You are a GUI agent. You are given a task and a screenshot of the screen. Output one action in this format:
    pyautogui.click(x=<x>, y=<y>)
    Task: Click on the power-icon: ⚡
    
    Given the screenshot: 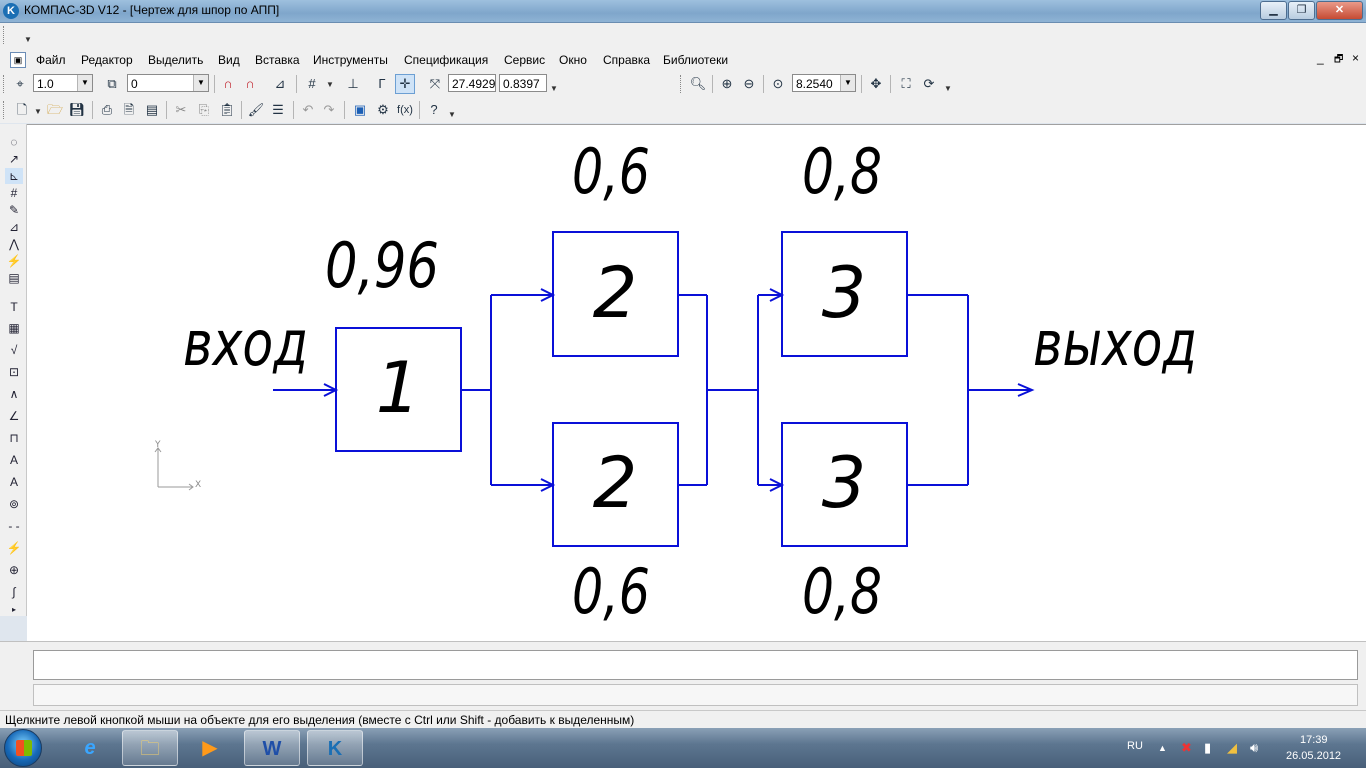 What is the action you would take?
    pyautogui.click(x=14, y=548)
    